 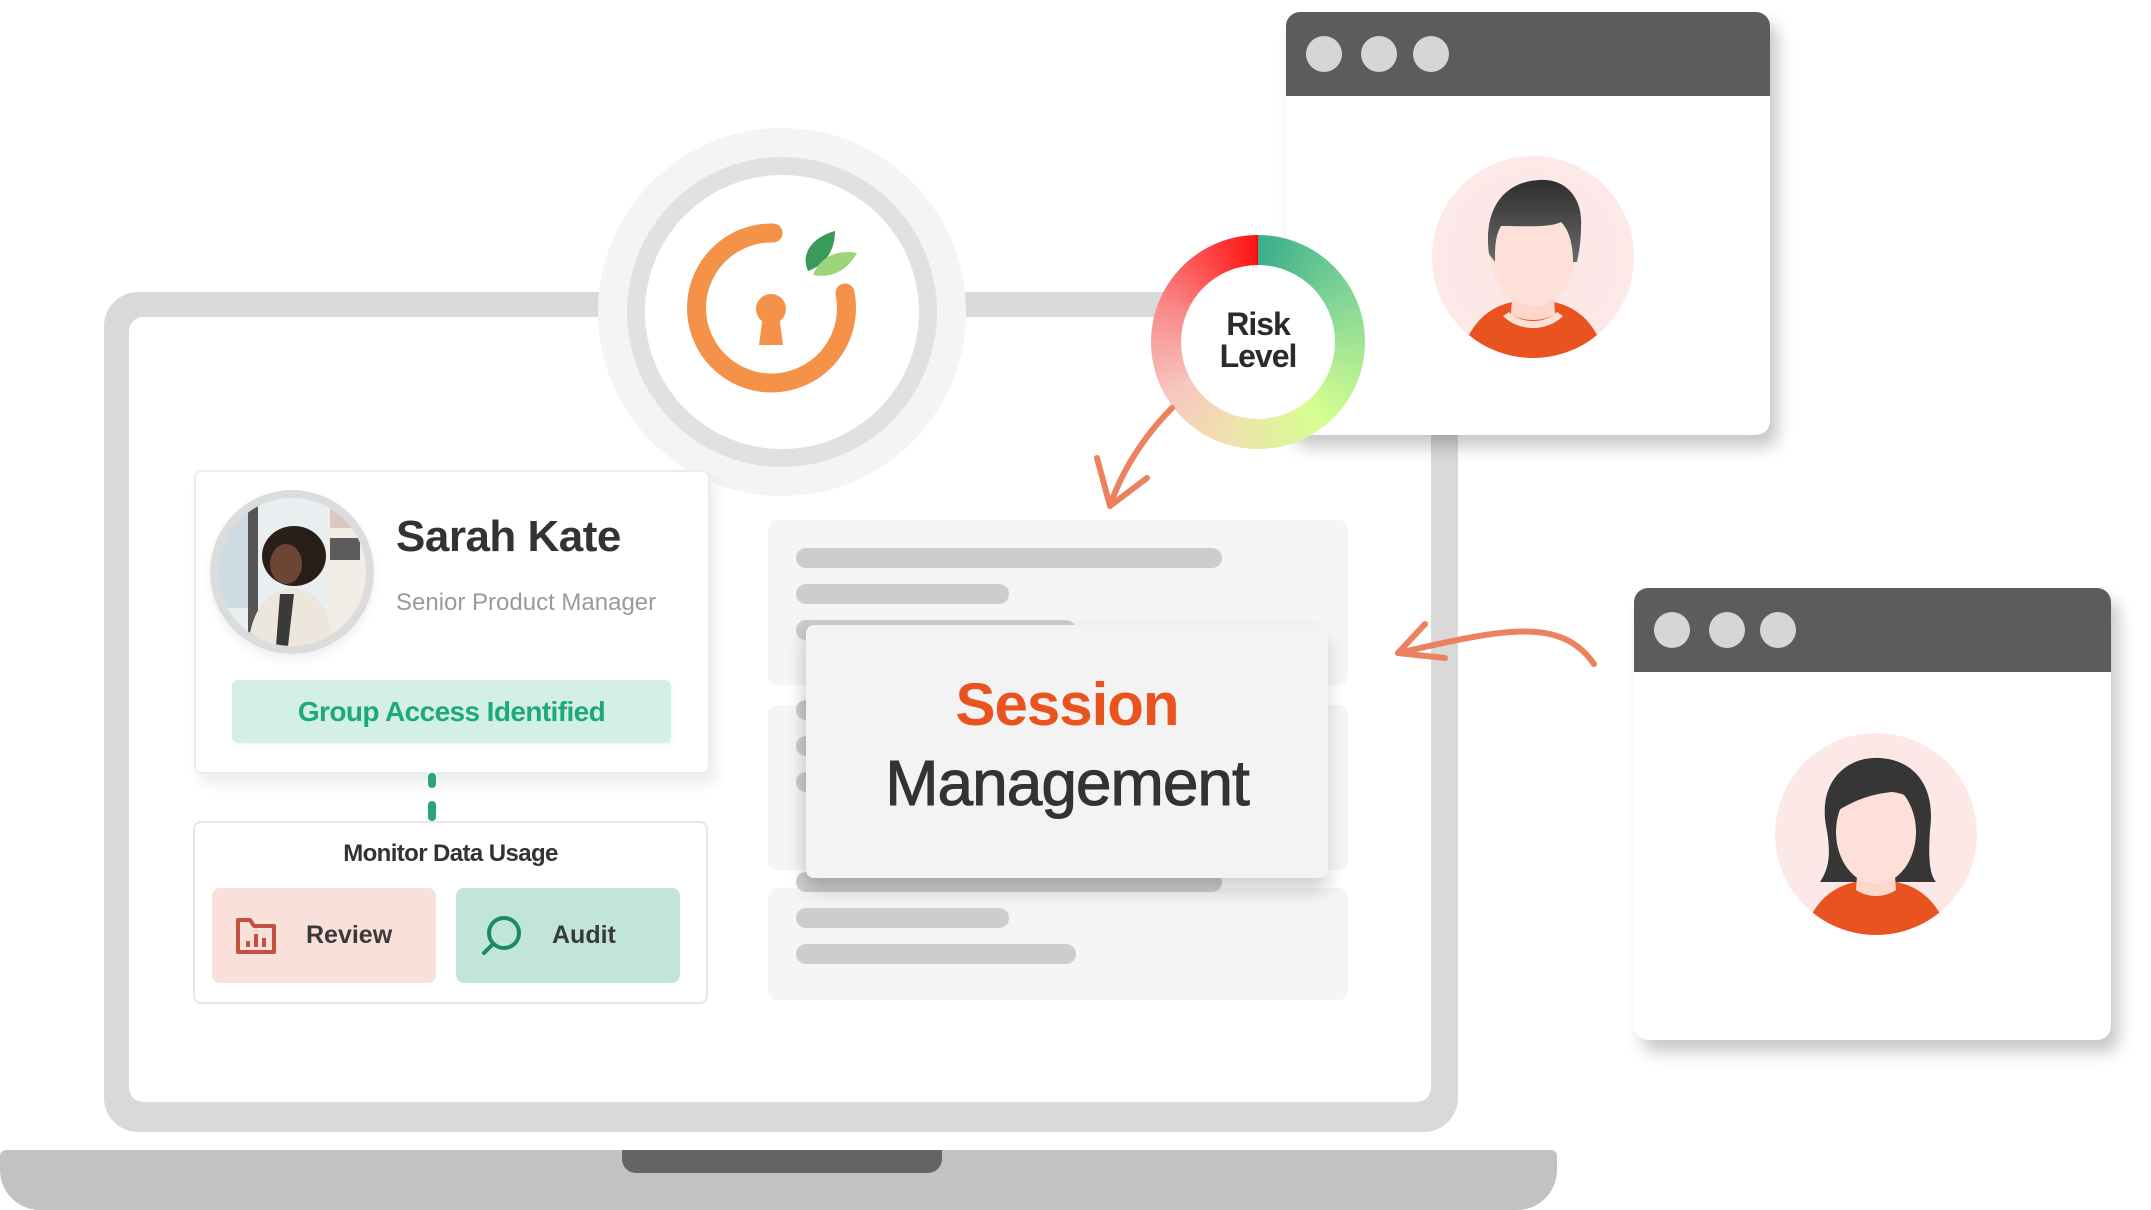 I want to click on risk-label-line-1: Risk, so click(x=1258, y=324).